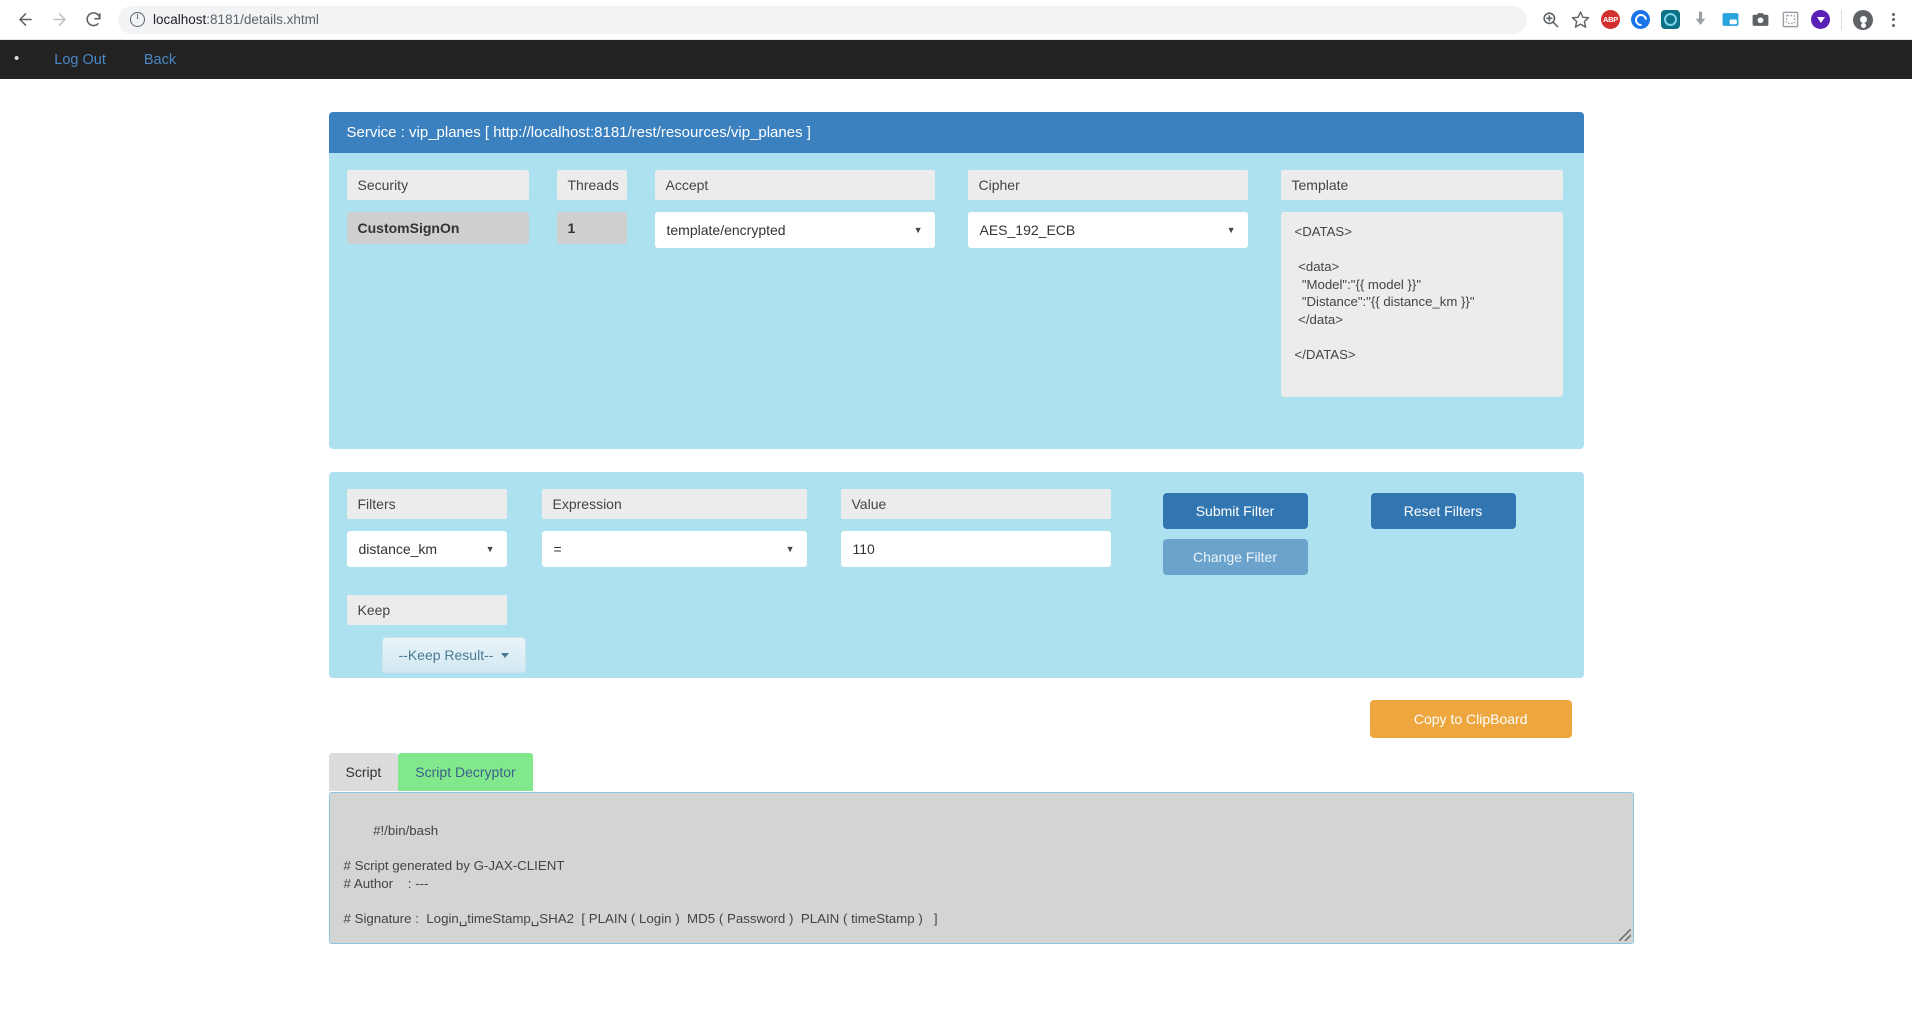 This screenshot has width=1912, height=1036. I want to click on logout-link: Log Out, so click(80, 60).